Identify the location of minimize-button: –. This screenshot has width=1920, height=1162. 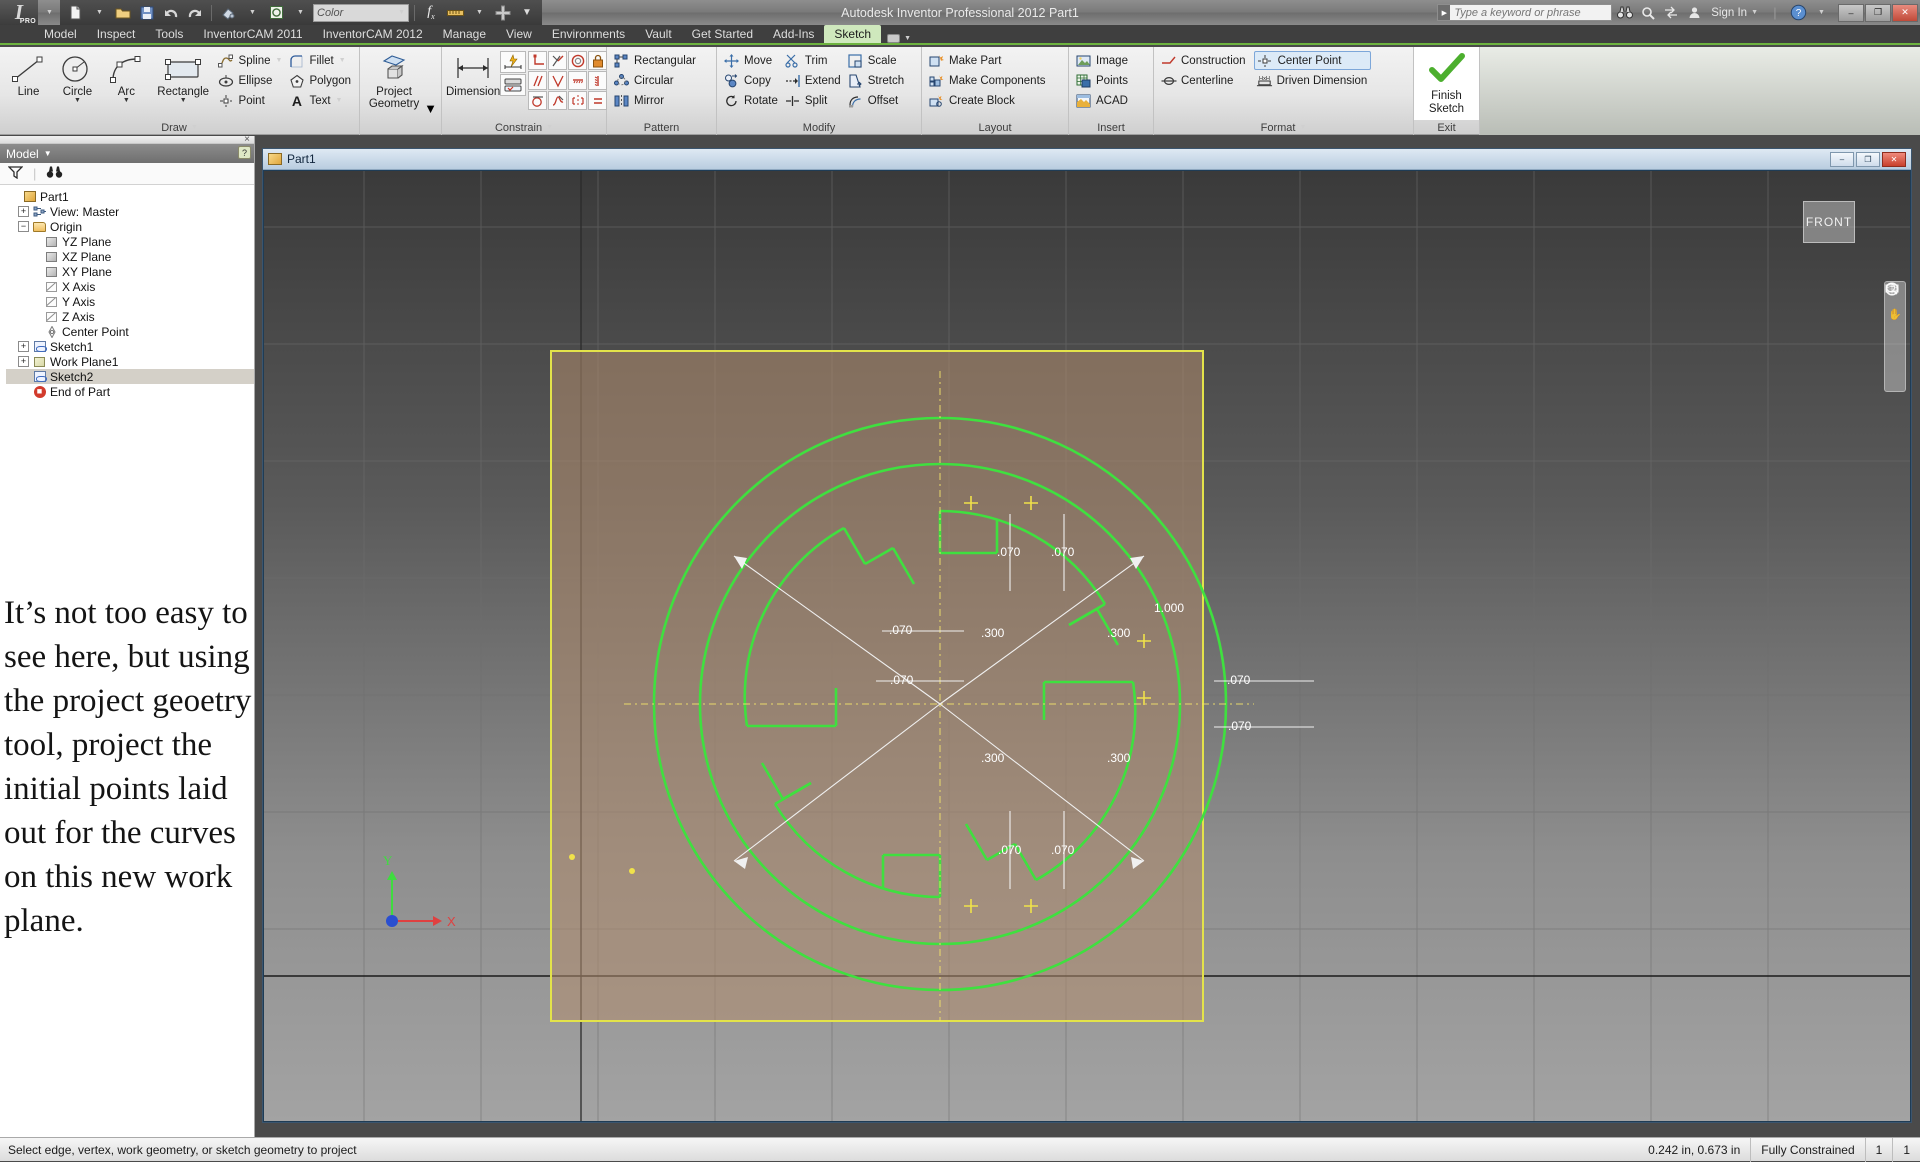
(1851, 12).